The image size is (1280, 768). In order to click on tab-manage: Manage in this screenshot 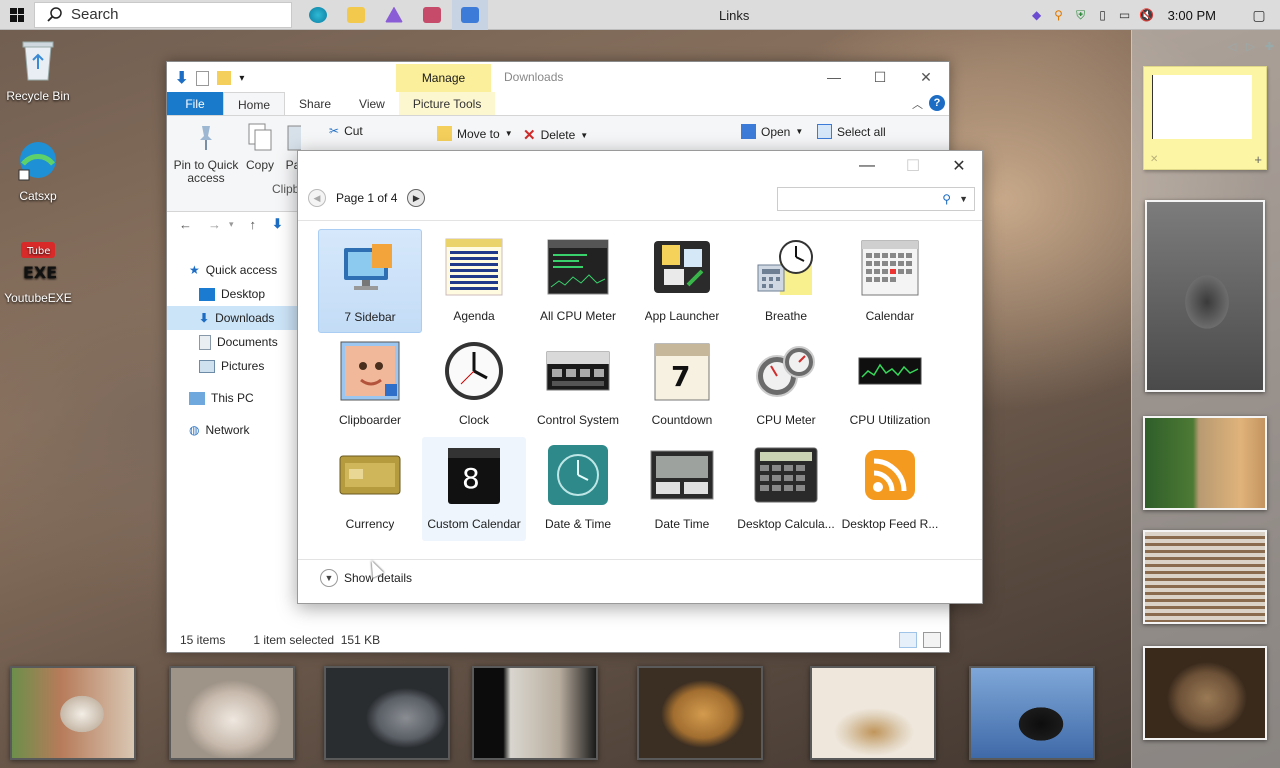, I will do `click(443, 78)`.